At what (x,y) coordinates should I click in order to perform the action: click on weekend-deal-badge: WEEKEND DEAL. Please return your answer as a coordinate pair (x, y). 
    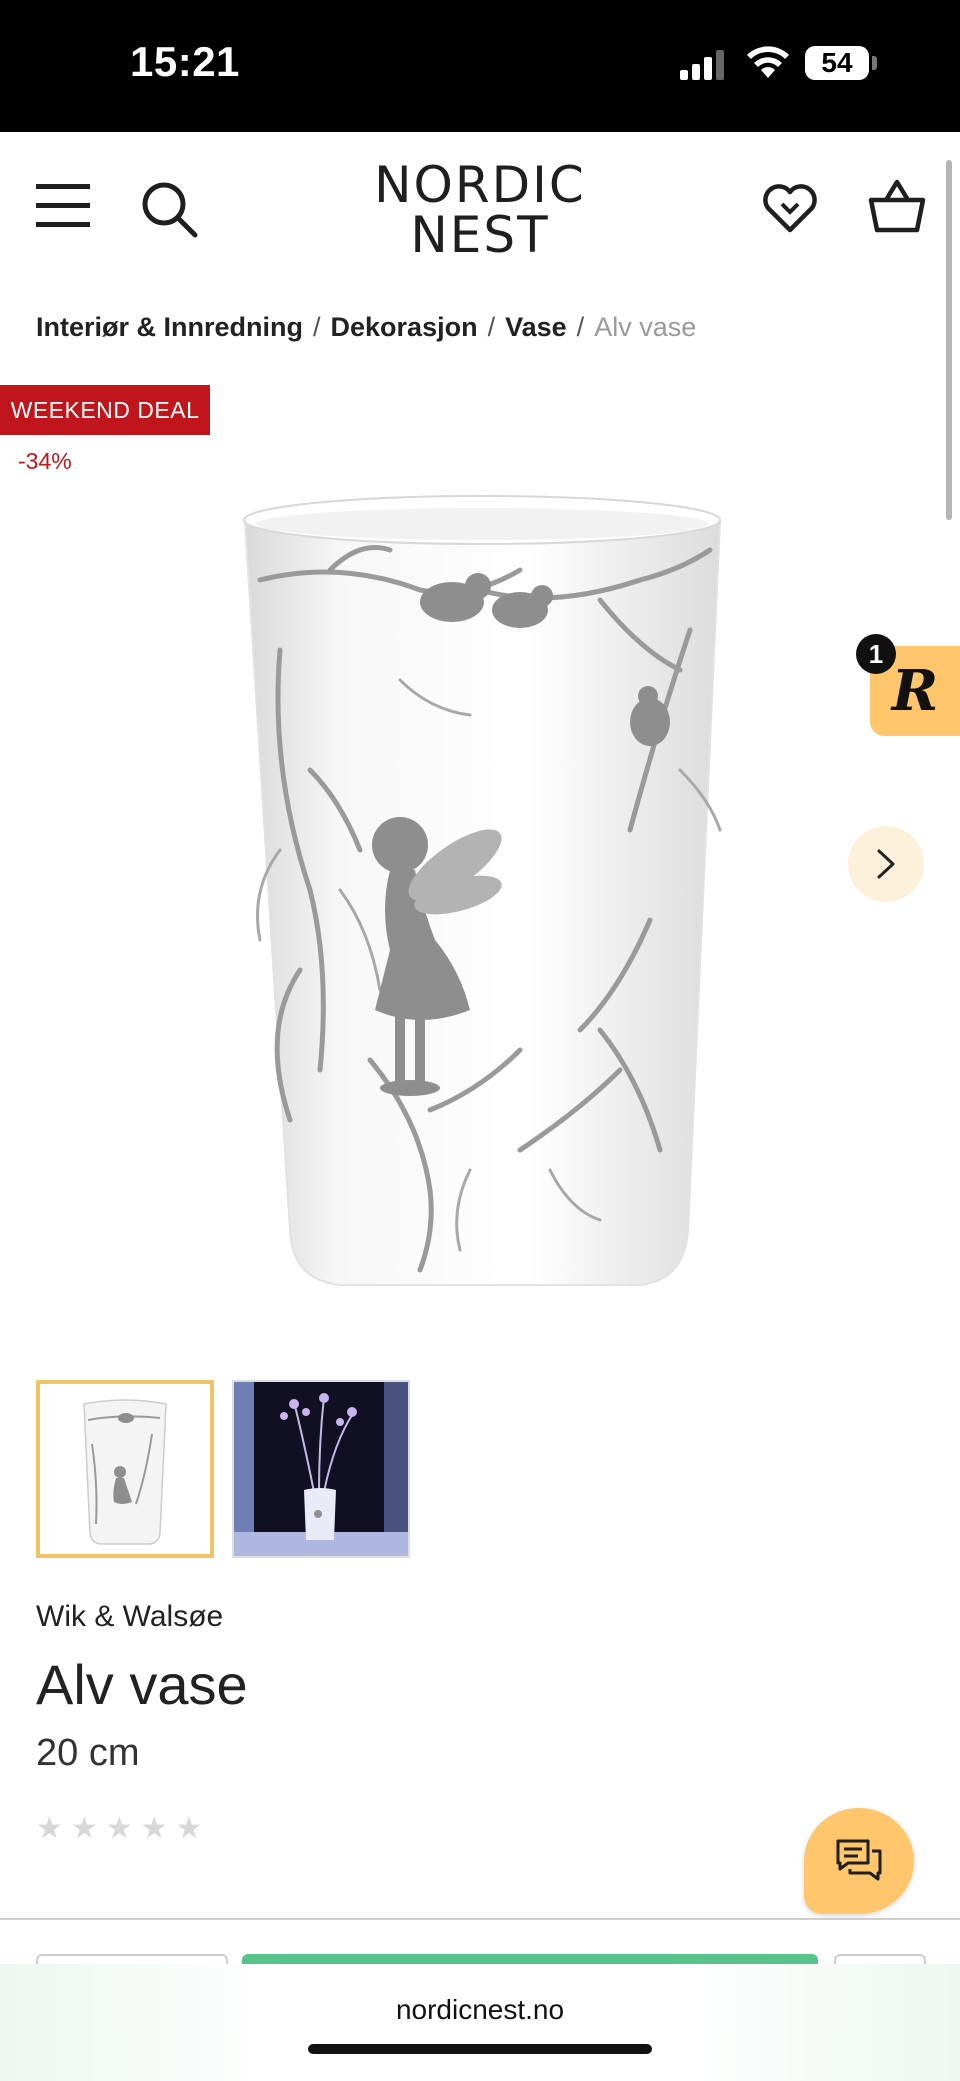
    Looking at the image, I should click on (105, 410).